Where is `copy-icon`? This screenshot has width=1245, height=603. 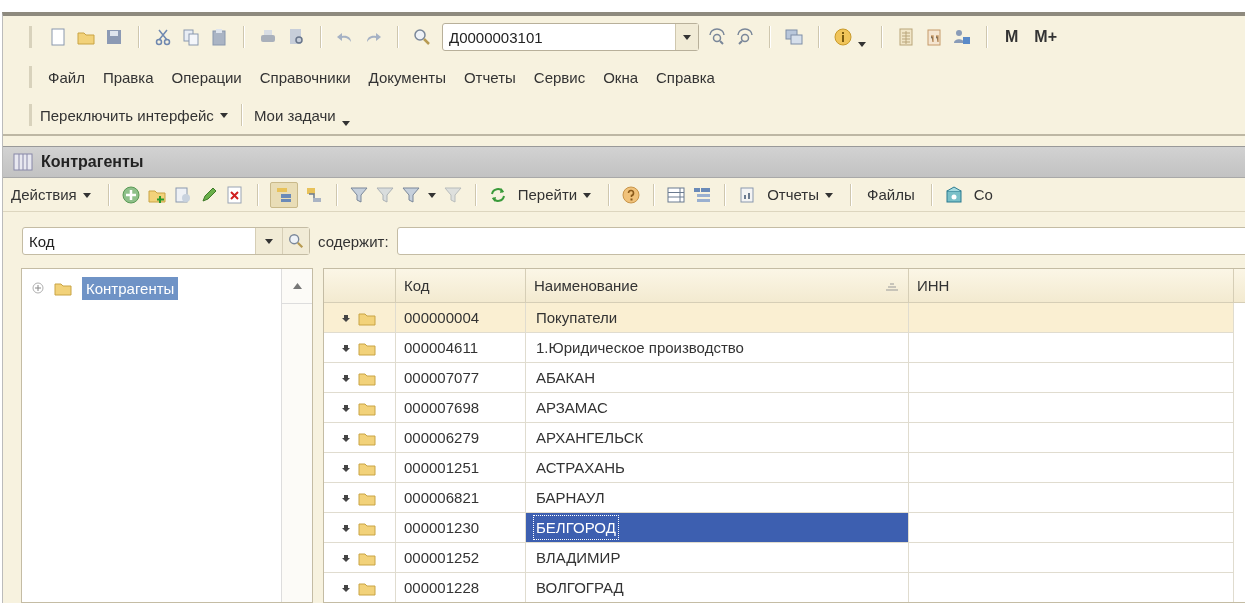
copy-icon is located at coordinates (191, 37).